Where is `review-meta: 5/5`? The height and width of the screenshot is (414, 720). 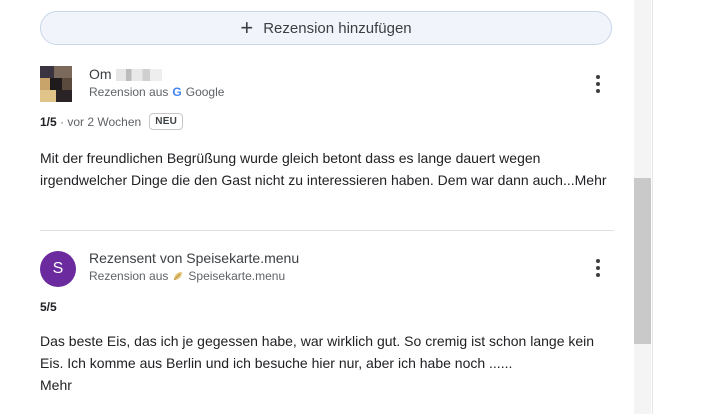 review-meta: 5/5 is located at coordinates (48, 307).